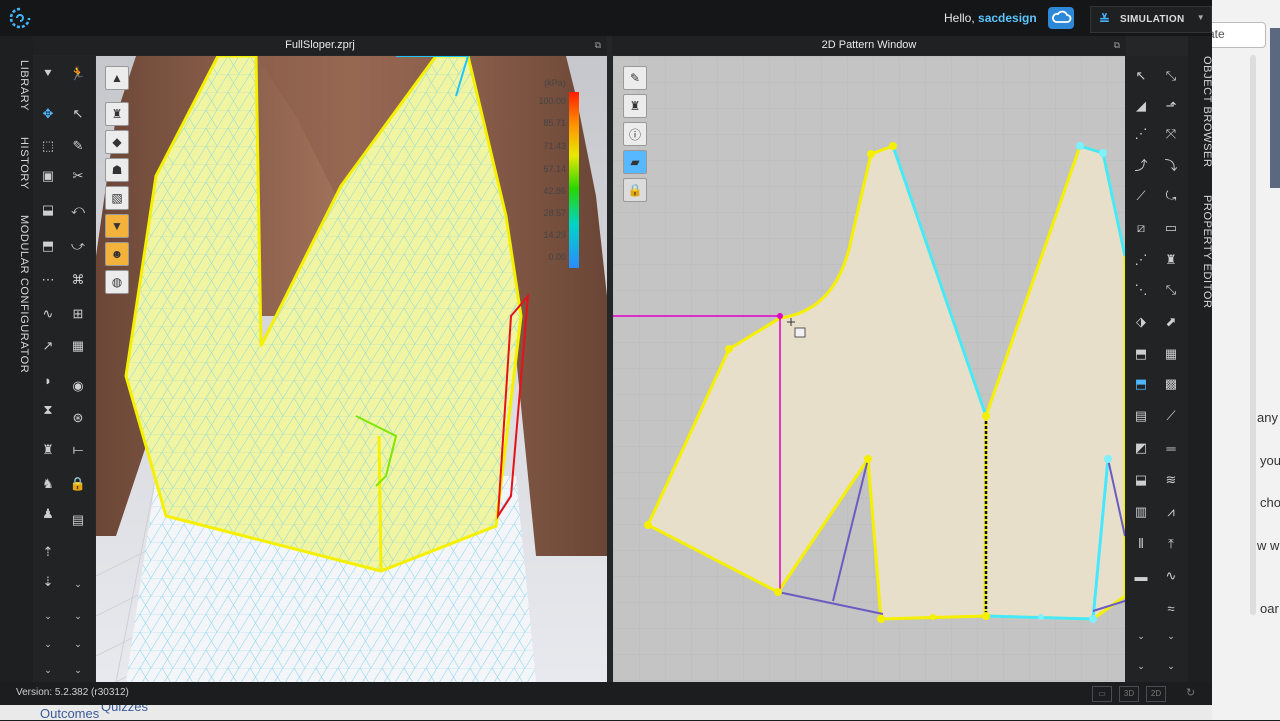  What do you see at coordinates (78, 520) in the screenshot?
I see `grid-icon: ▤` at bounding box center [78, 520].